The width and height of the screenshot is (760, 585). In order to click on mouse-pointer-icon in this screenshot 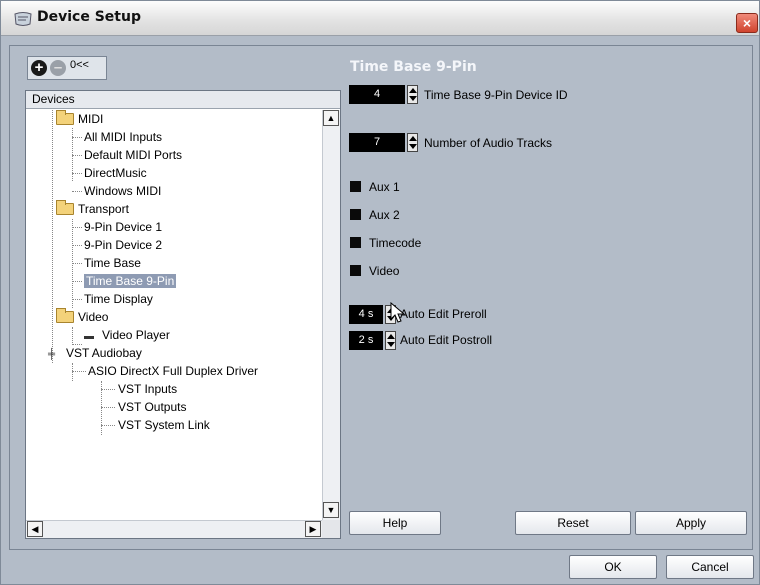, I will do `click(398, 312)`.